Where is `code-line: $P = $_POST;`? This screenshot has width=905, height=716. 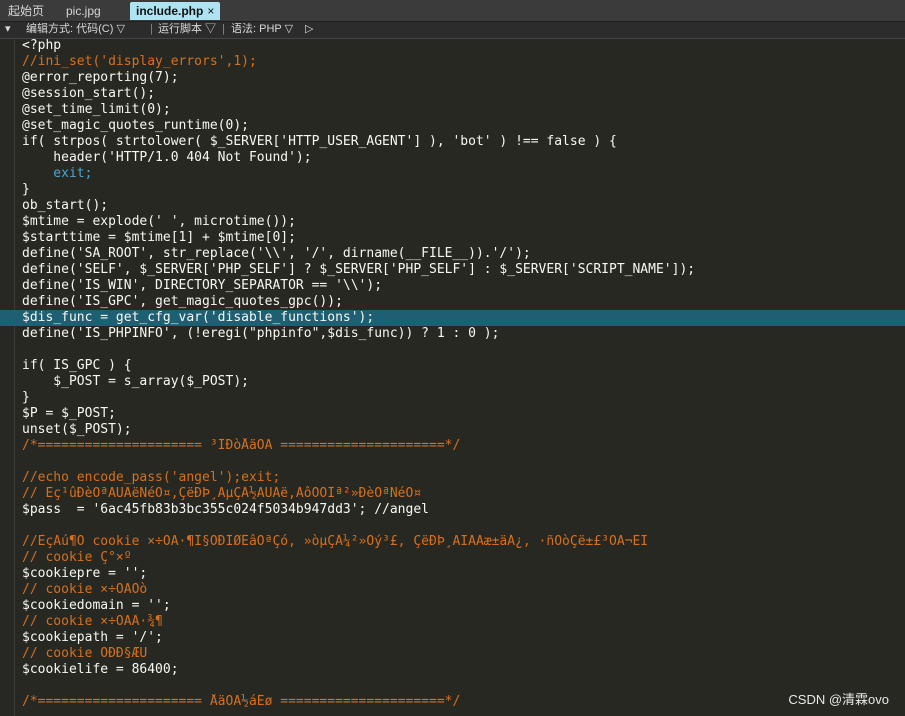 code-line: $P = $_POST; is located at coordinates (452, 414).